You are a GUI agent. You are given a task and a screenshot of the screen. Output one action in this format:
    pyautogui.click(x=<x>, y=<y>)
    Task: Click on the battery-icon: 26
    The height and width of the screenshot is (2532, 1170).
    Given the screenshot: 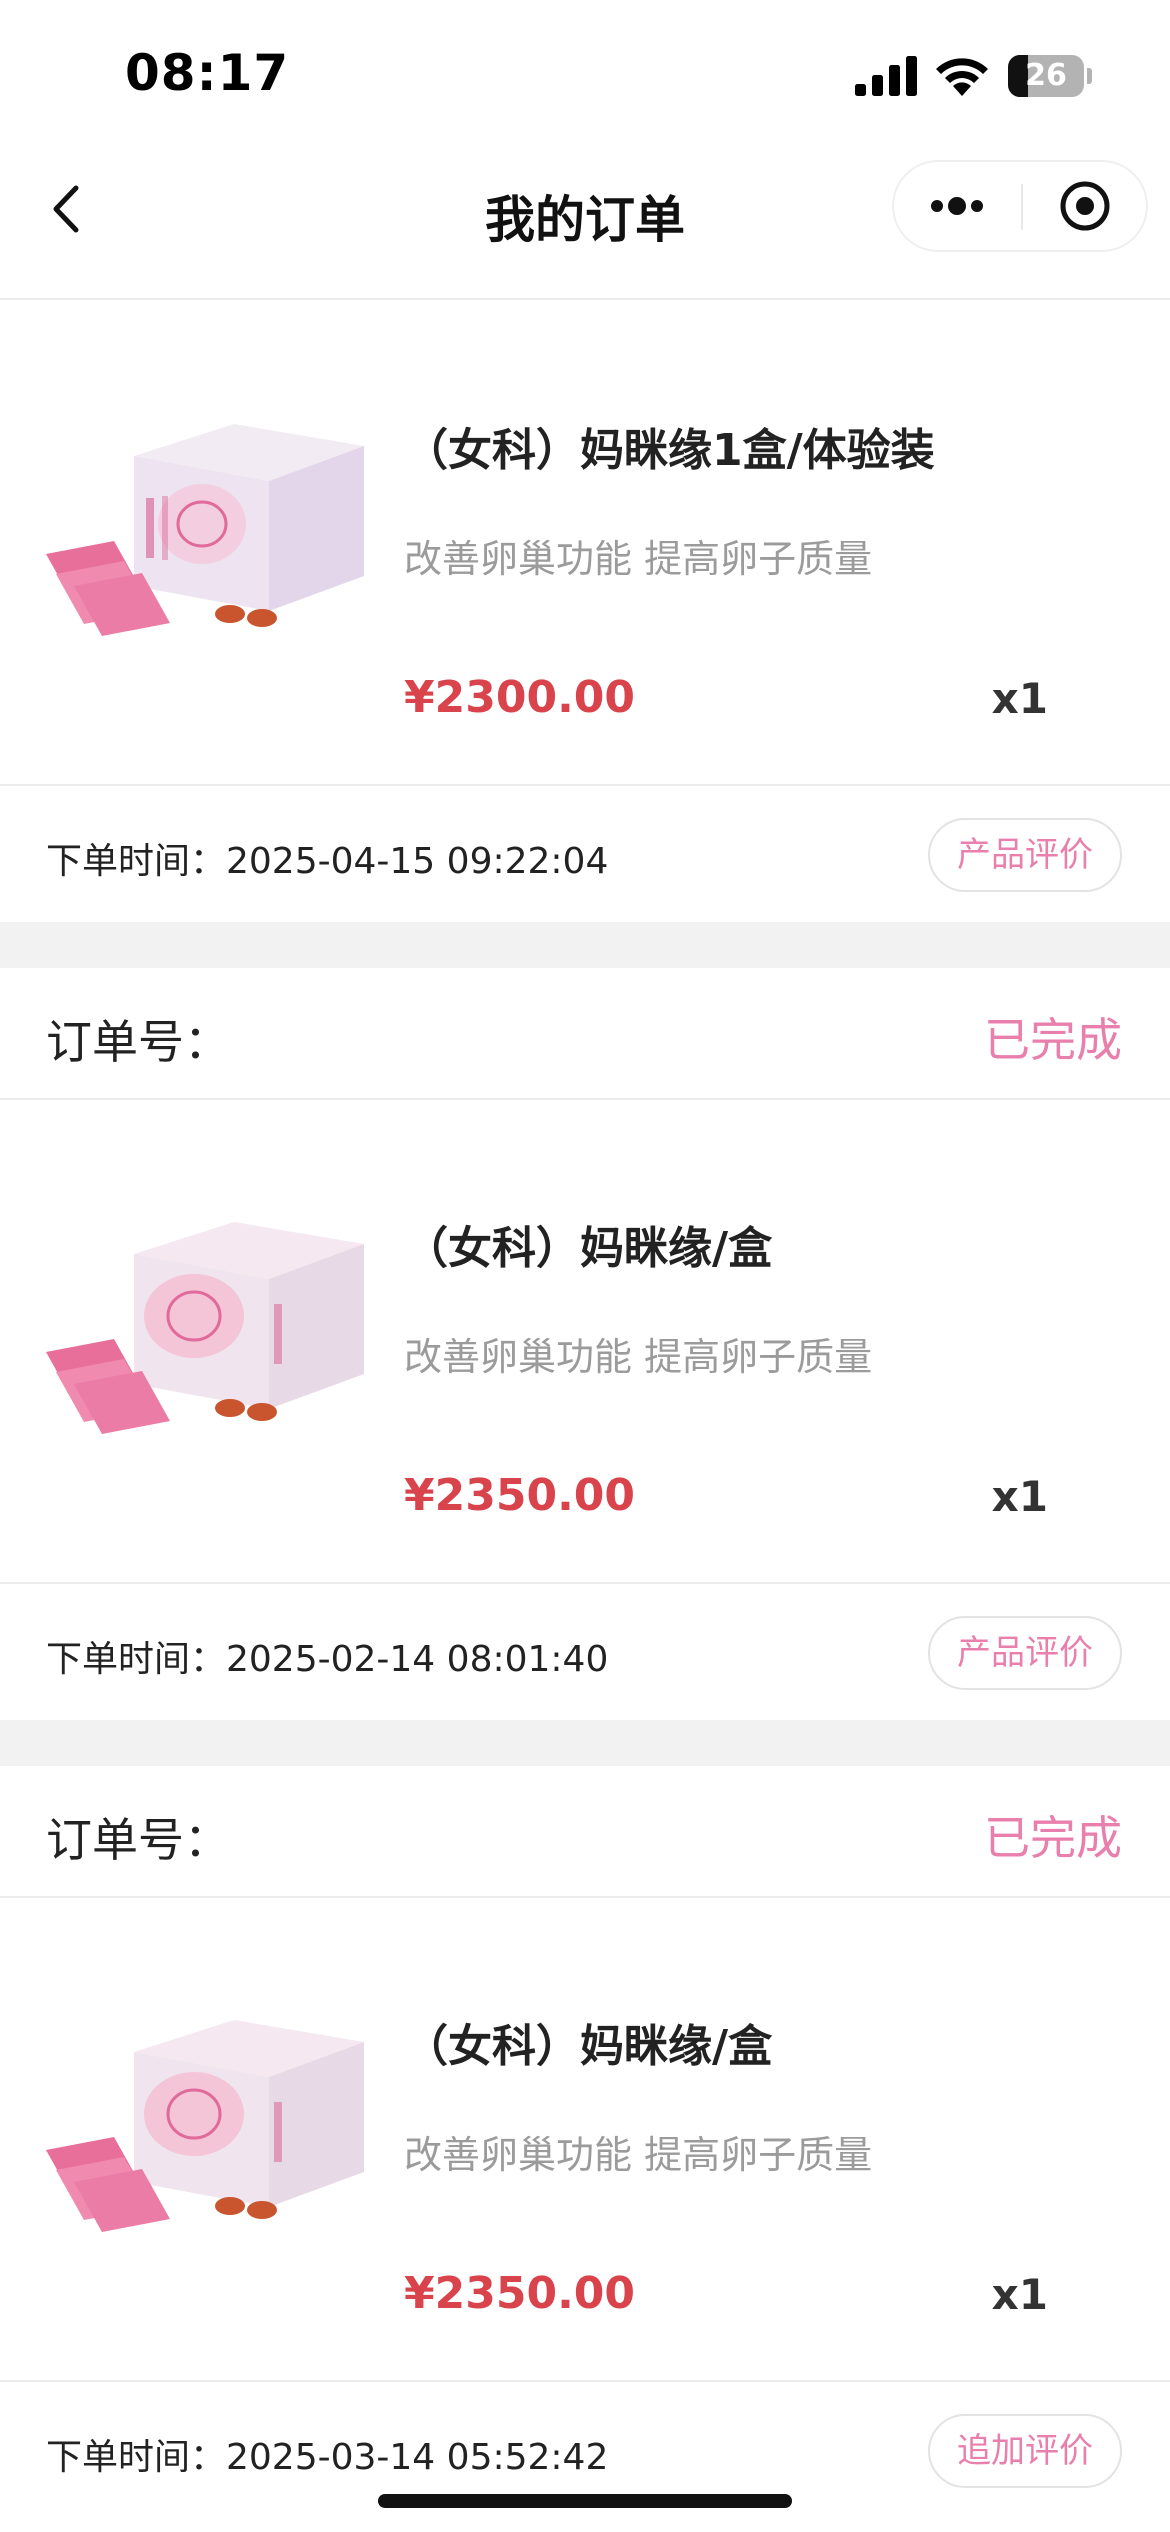 What is the action you would take?
    pyautogui.click(x=1050, y=76)
    